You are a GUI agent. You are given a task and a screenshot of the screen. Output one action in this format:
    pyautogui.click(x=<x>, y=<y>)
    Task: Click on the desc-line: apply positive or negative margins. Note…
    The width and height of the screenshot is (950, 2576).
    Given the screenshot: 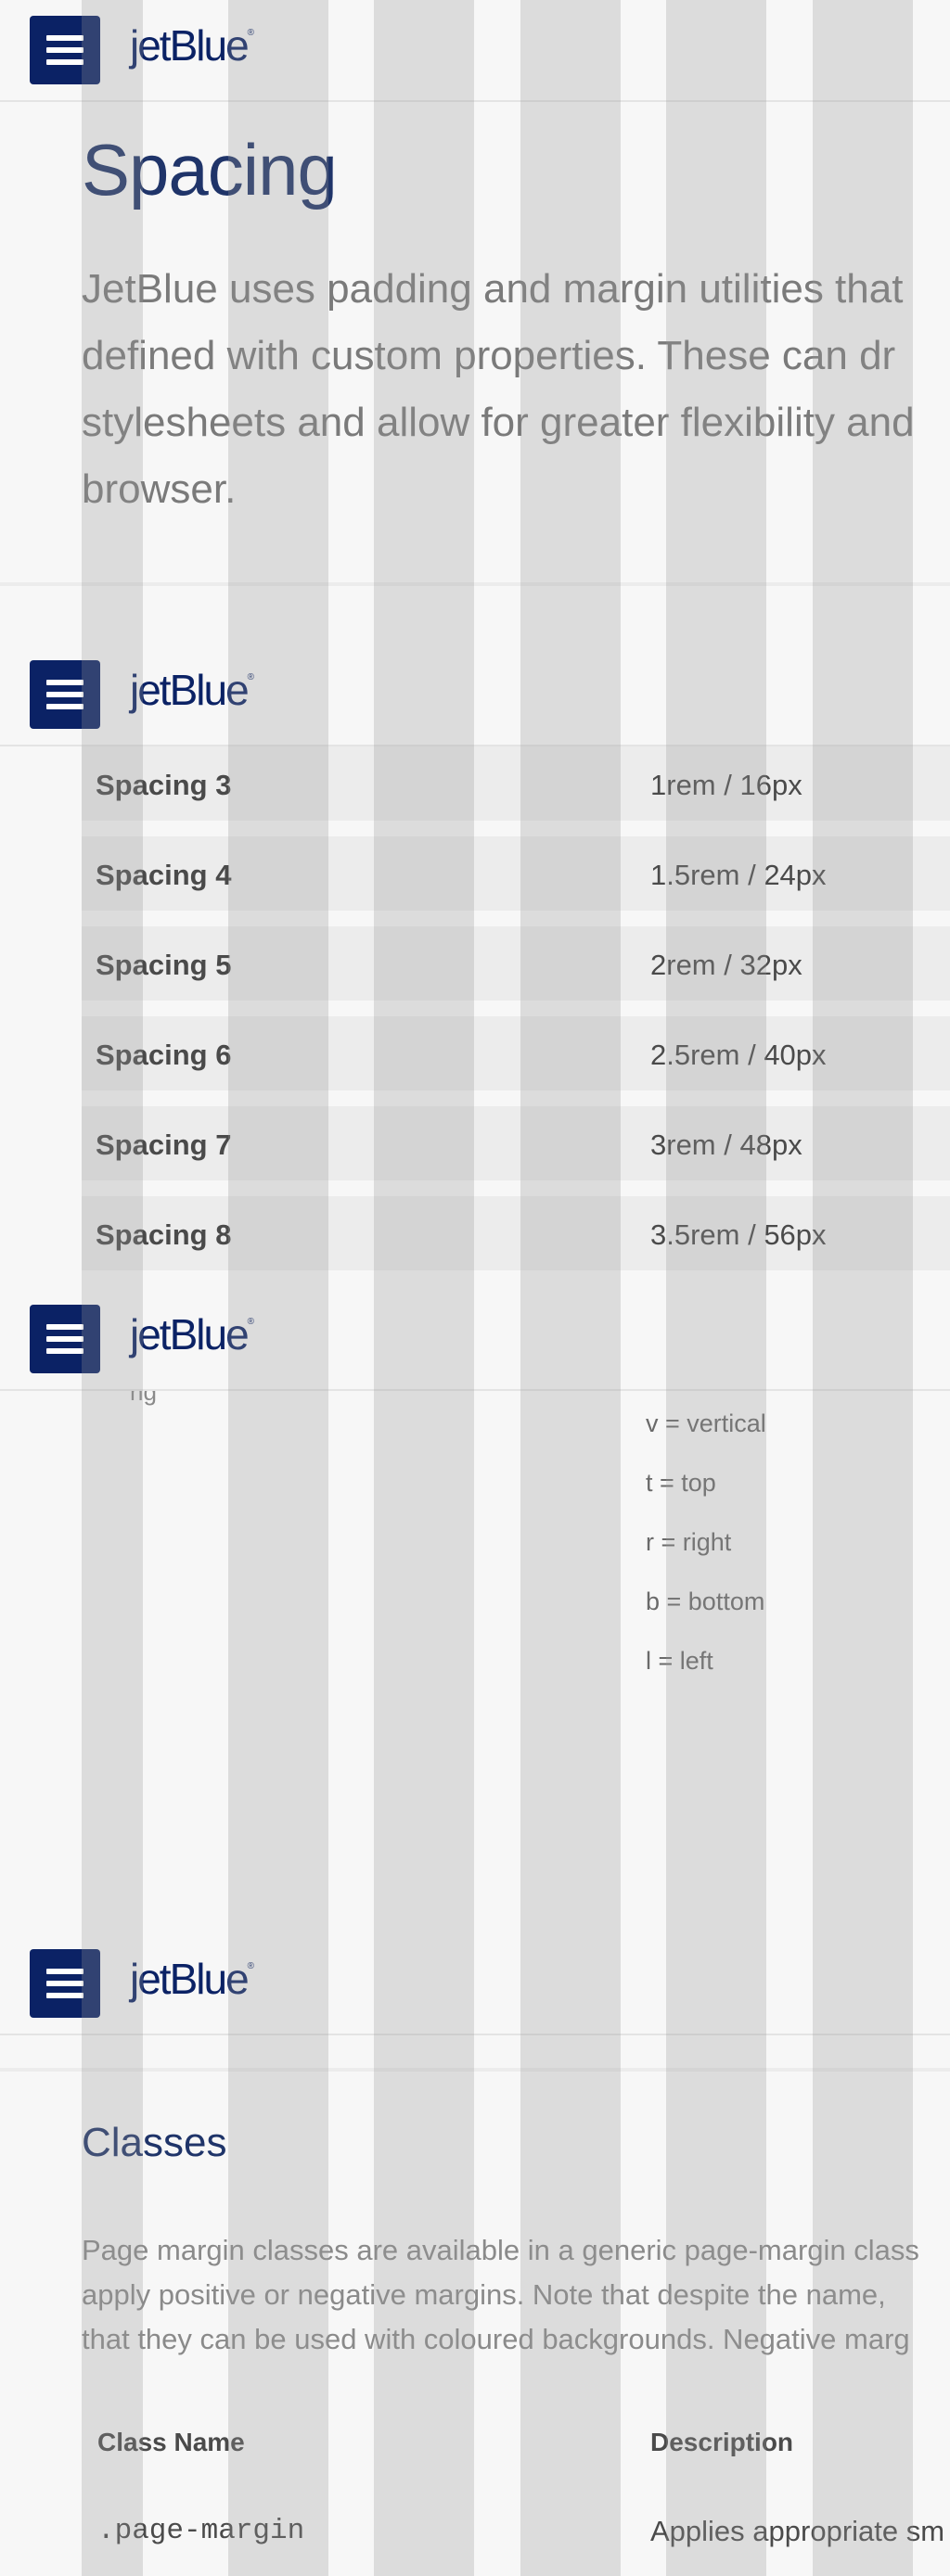 What is the action you would take?
    pyautogui.click(x=484, y=2294)
    